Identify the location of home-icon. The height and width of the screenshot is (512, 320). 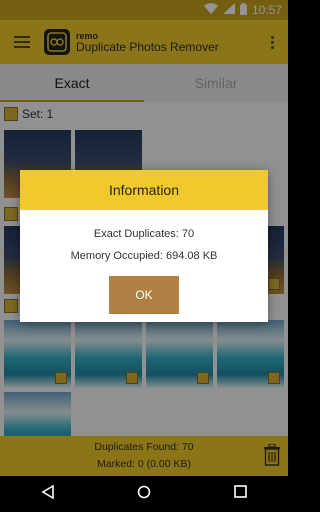
(144, 494).